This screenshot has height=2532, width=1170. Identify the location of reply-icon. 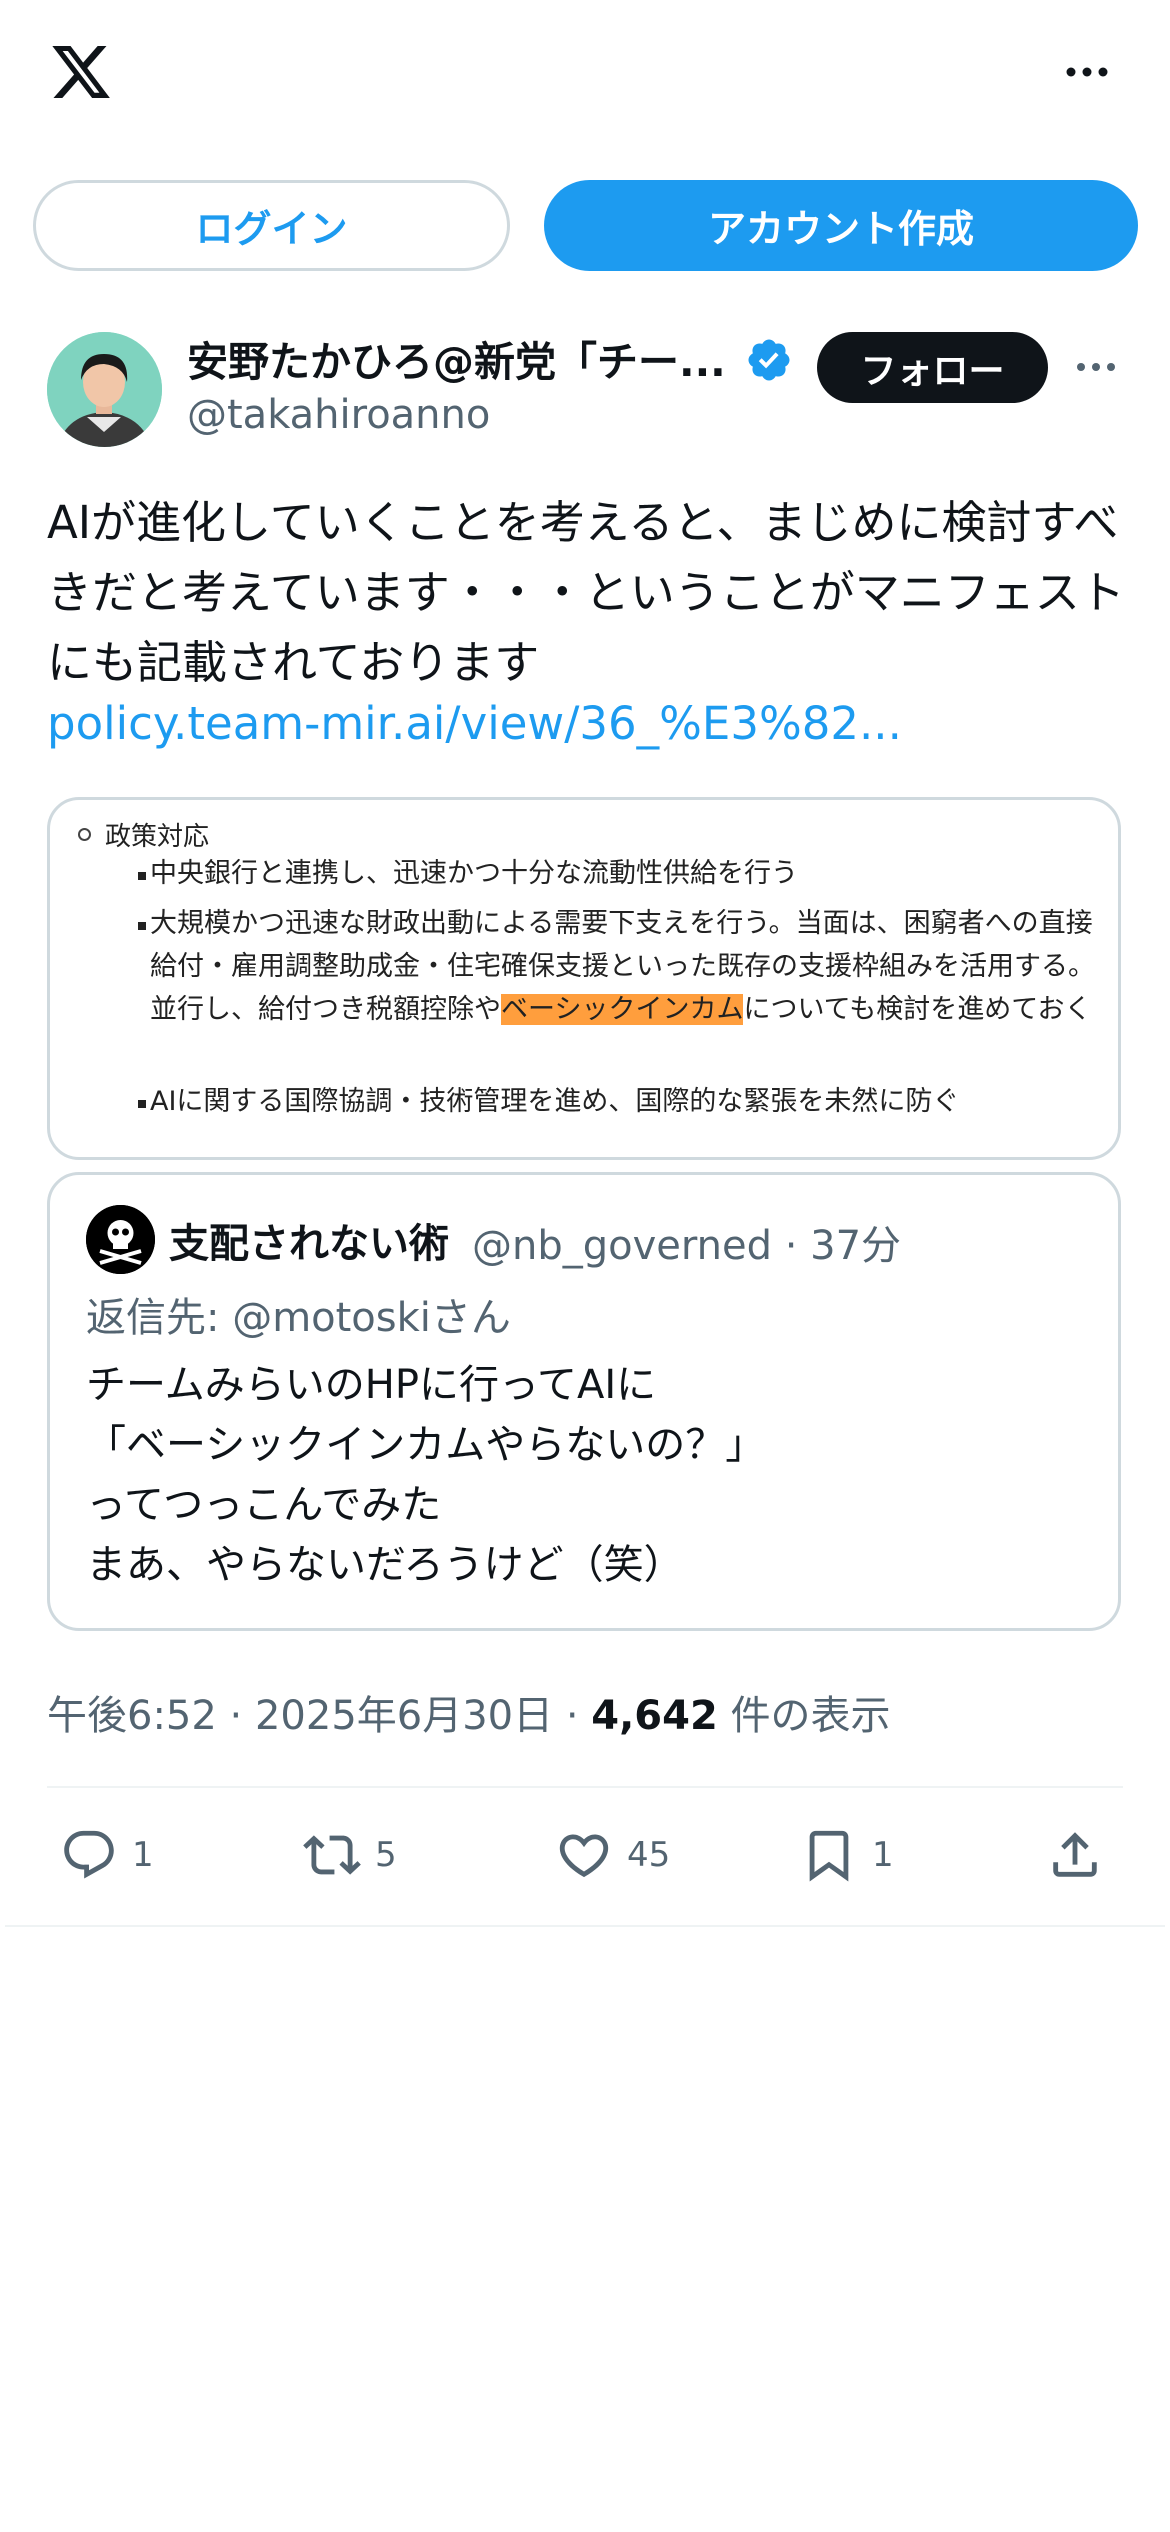
(89, 1854).